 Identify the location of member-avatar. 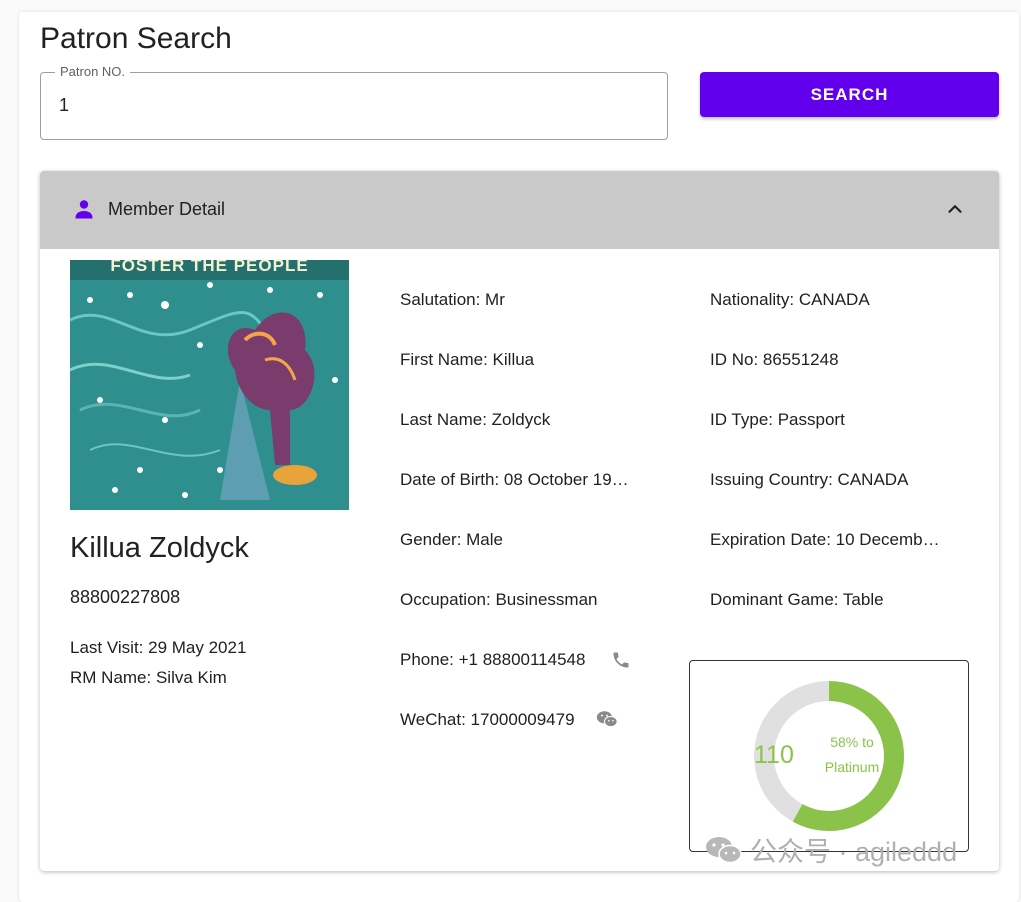
(209, 385).